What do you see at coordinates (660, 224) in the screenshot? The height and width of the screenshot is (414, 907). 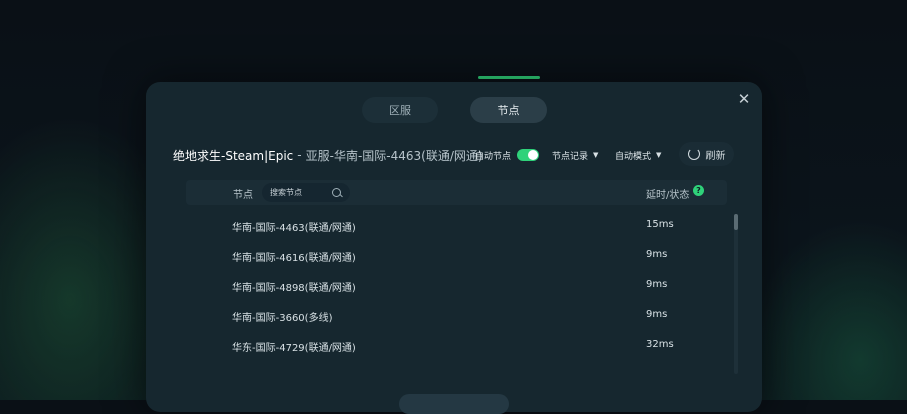 I see `node-latency: 15ms` at bounding box center [660, 224].